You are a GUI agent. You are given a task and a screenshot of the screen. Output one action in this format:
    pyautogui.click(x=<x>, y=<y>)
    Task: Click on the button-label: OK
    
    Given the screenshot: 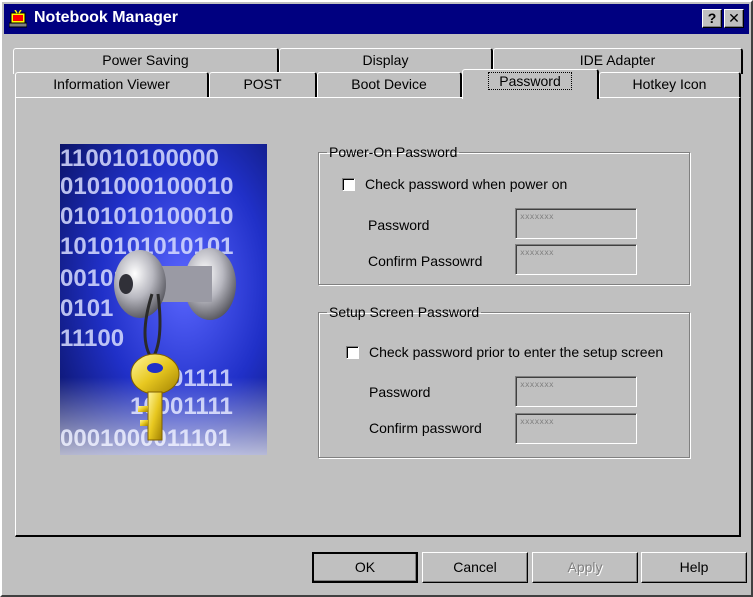 What is the action you would take?
    pyautogui.click(x=365, y=567)
    